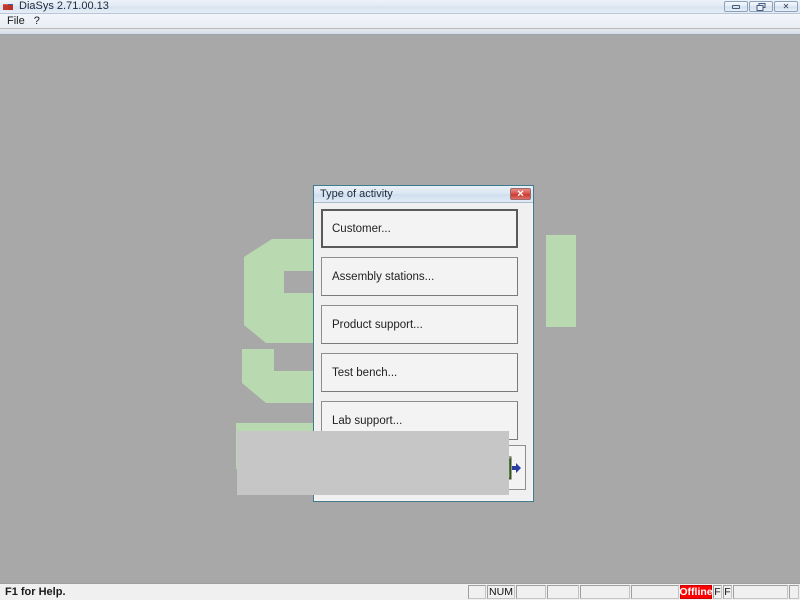 This screenshot has width=800, height=600. I want to click on menu-item-file: File, so click(18, 21).